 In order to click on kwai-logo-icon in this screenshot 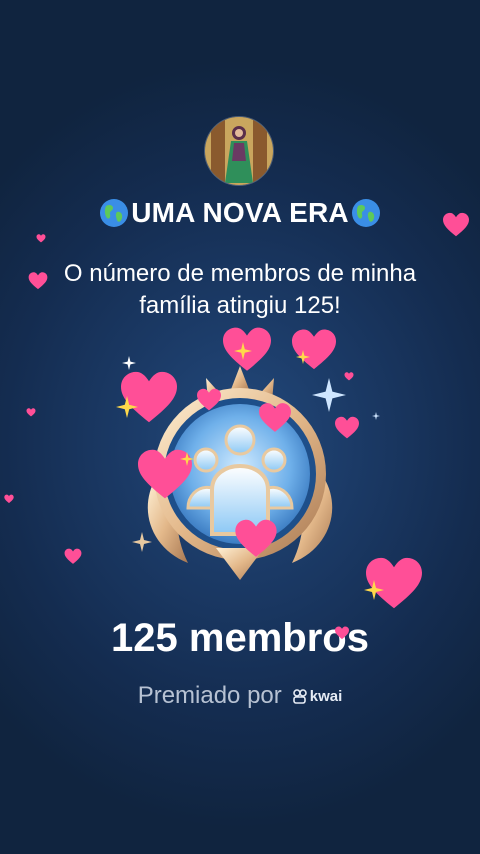, I will do `click(299, 696)`.